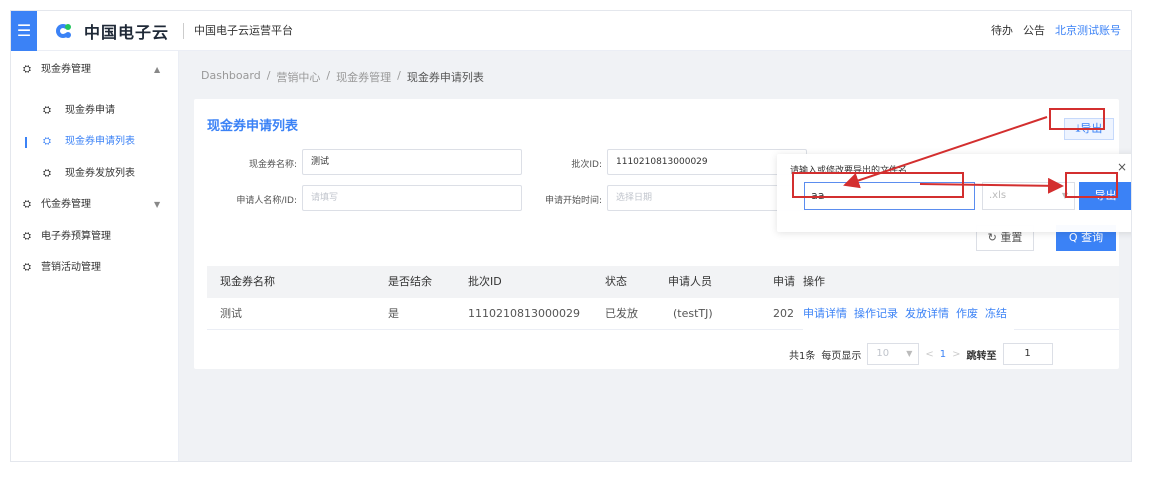  I want to click on cell-name: 测试, so click(231, 313).